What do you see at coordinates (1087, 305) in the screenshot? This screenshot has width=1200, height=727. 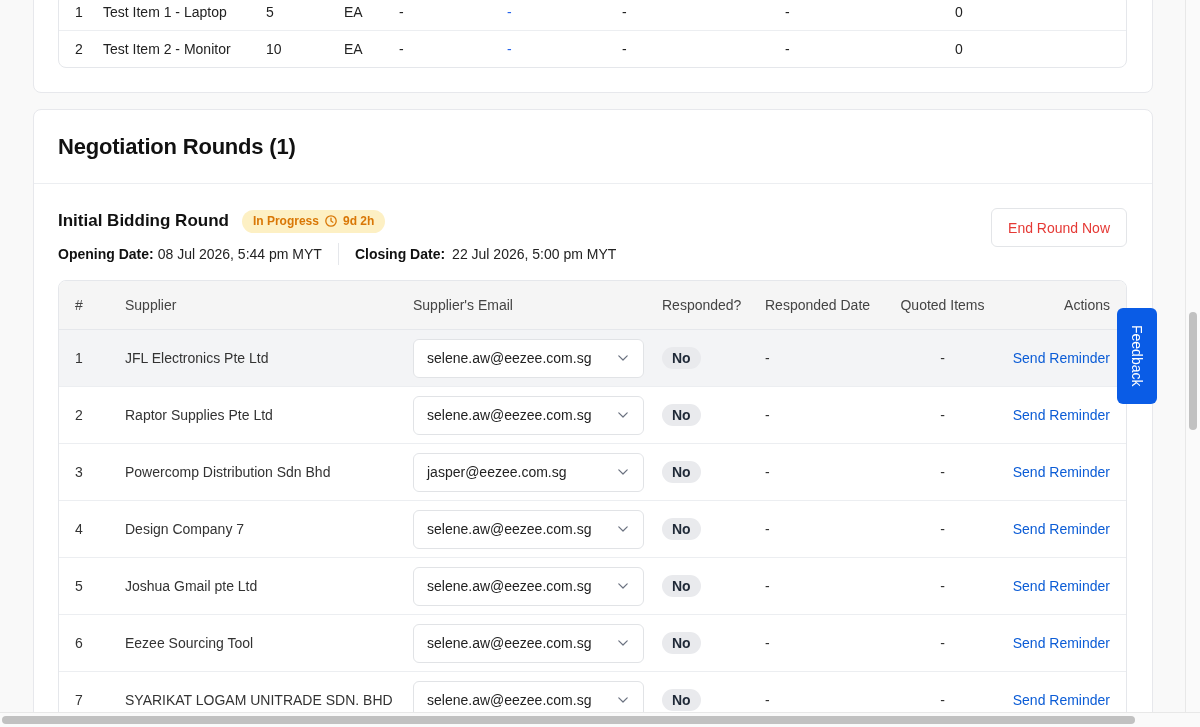 I see `column-header: Actions` at bounding box center [1087, 305].